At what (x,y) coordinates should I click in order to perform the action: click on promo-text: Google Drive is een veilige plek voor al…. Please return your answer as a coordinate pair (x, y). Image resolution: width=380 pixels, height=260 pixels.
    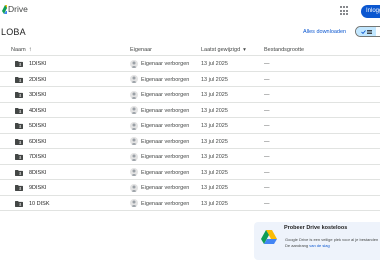
    Looking at the image, I should click on (332, 239).